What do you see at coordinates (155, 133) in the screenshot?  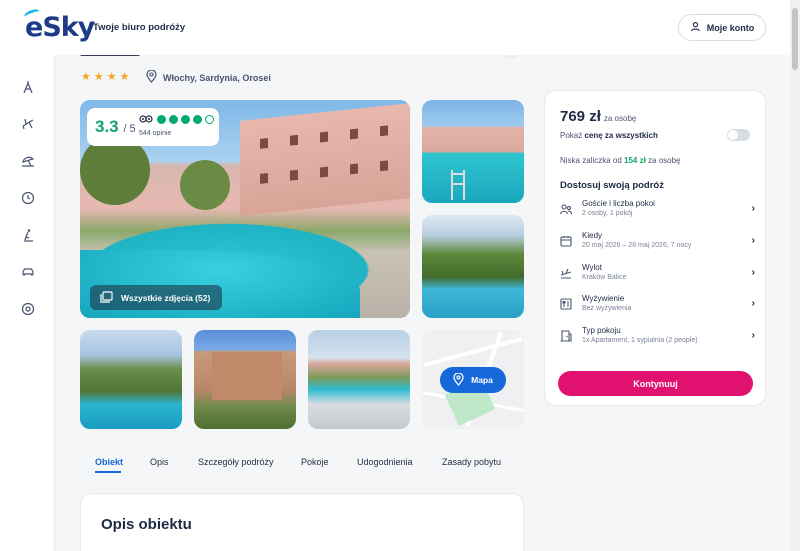 I see `opinions-count: 544 opinie` at bounding box center [155, 133].